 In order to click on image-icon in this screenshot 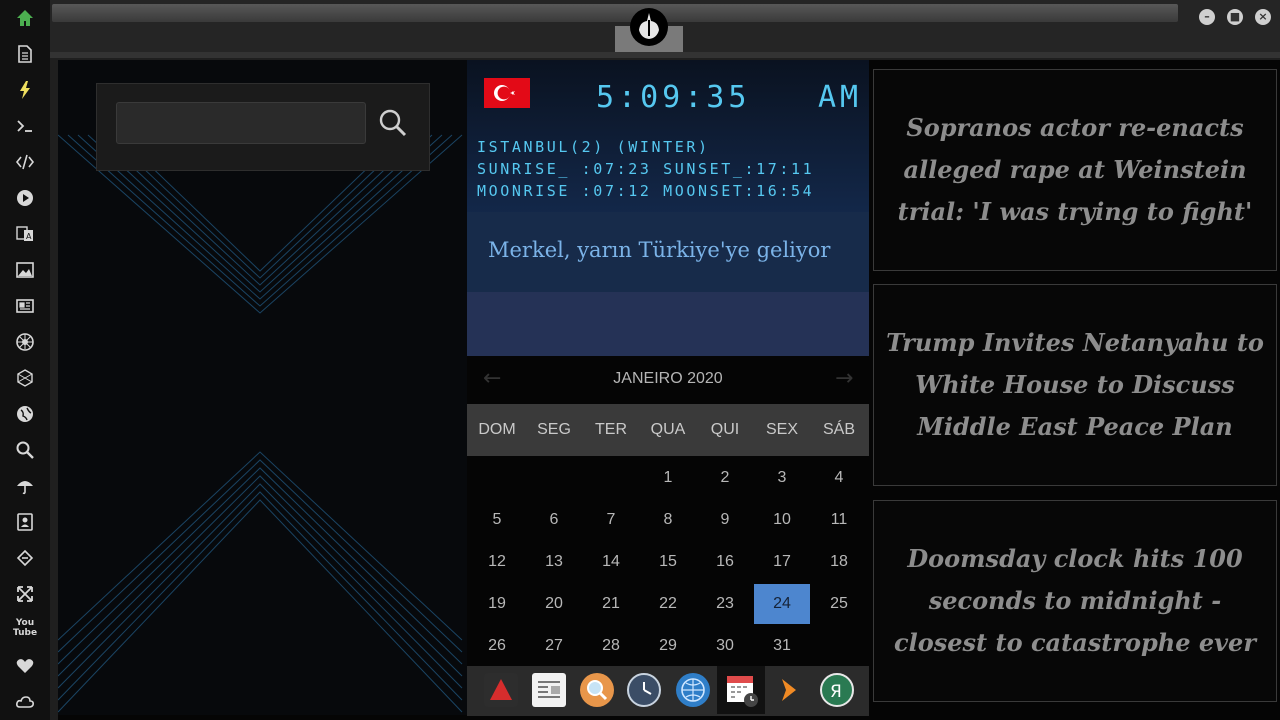, I will do `click(25, 270)`.